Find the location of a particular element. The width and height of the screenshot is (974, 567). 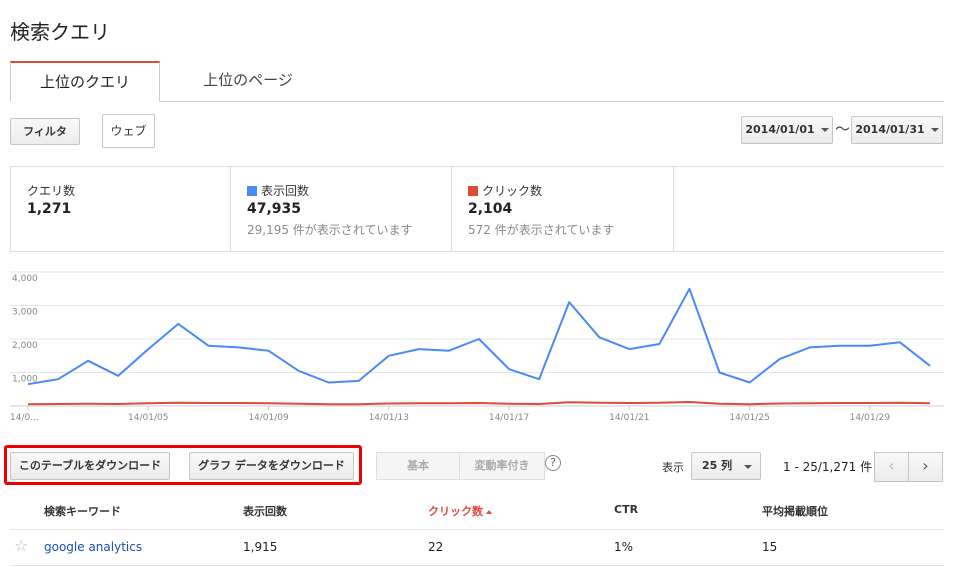

view-change-toggle: 変動率付き is located at coordinates (502, 466).